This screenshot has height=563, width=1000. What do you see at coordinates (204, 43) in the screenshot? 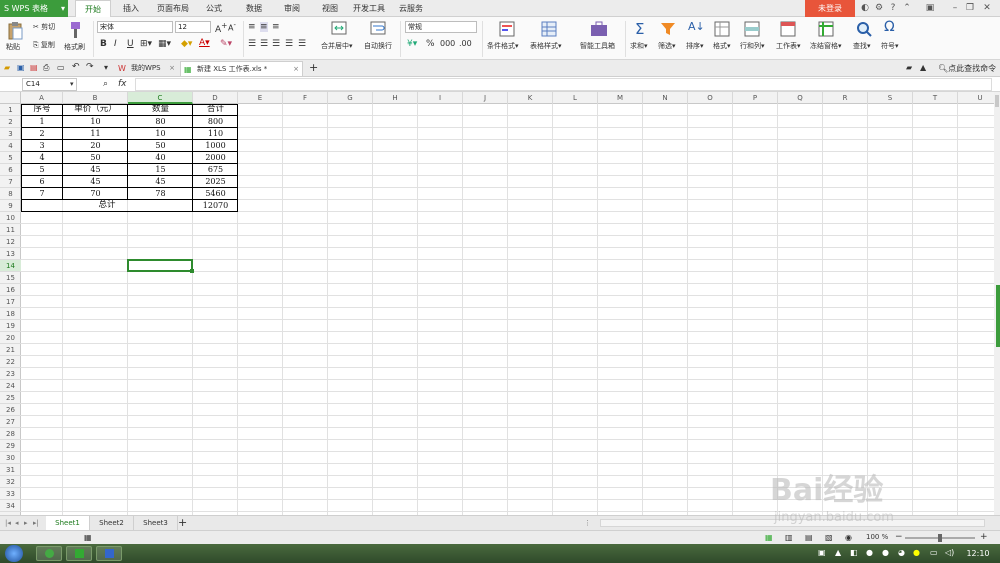
I see `font-color-icon: A▾` at bounding box center [204, 43].